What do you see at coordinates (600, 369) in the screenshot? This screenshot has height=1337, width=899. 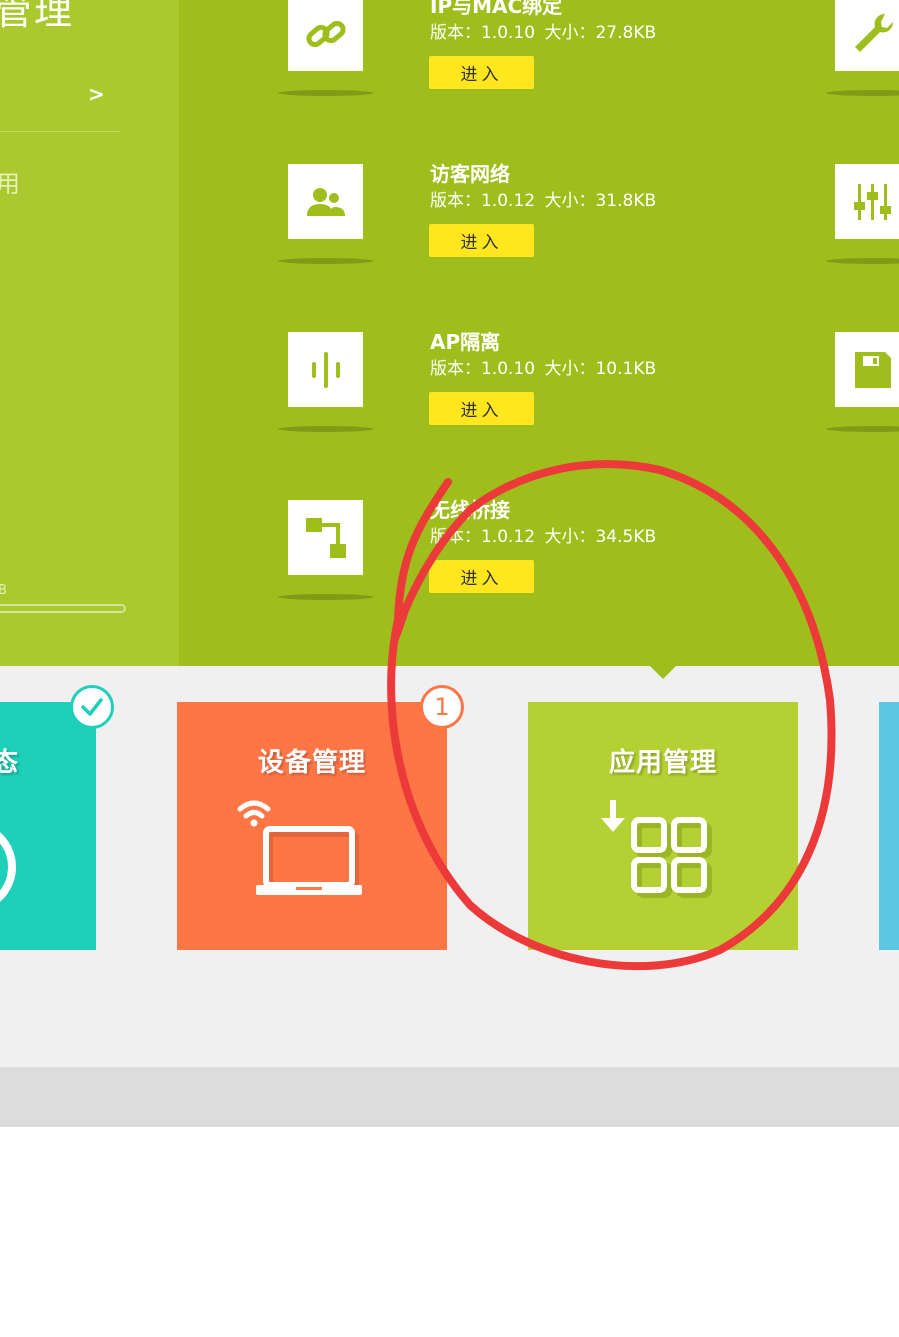 I see `app-size: 大小：10.1KB` at bounding box center [600, 369].